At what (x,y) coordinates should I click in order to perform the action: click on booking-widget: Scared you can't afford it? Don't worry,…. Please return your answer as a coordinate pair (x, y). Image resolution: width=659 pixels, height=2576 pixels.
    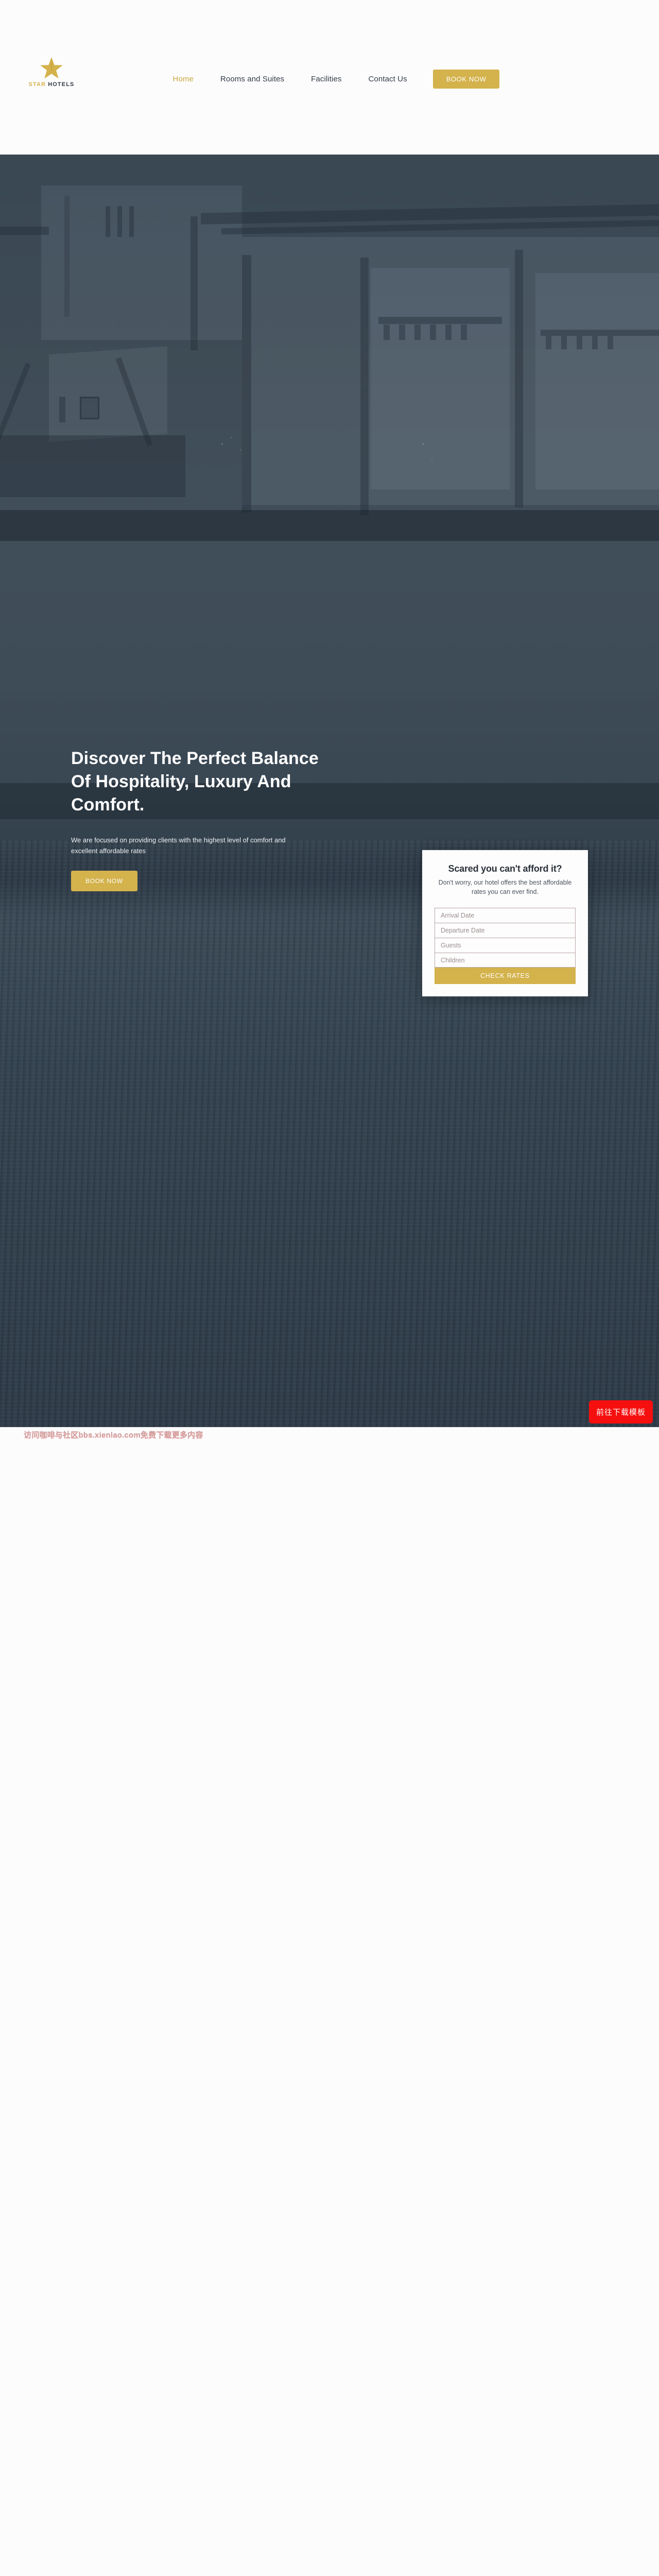
    Looking at the image, I should click on (505, 923).